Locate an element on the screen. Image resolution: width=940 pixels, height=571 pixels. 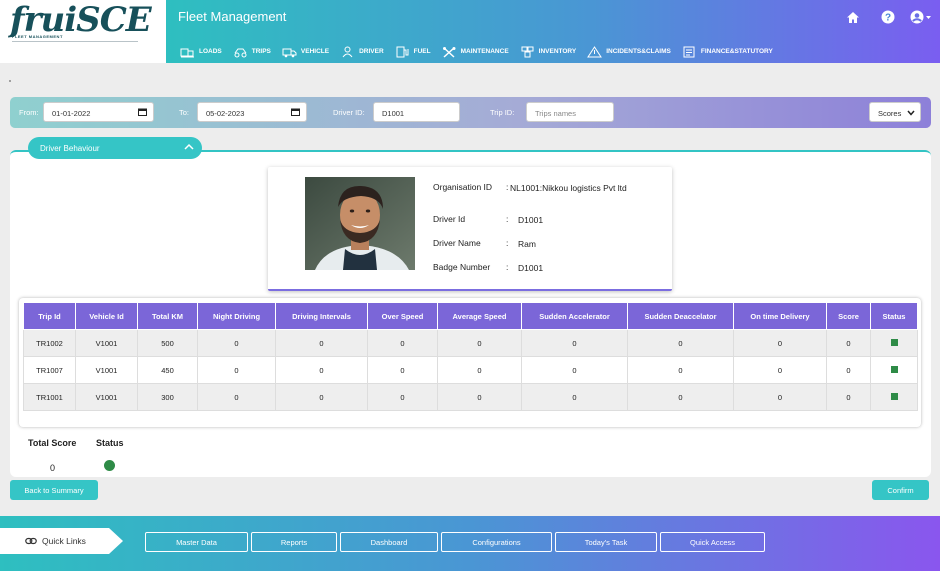
scores-select: Scores is located at coordinates (895, 112).